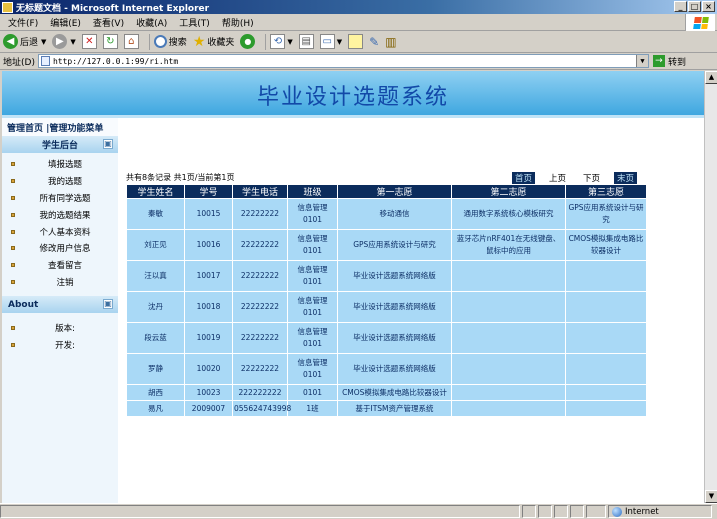 The image size is (717, 519). Describe the element at coordinates (694, 6) in the screenshot. I see `maximize-button: □` at that location.